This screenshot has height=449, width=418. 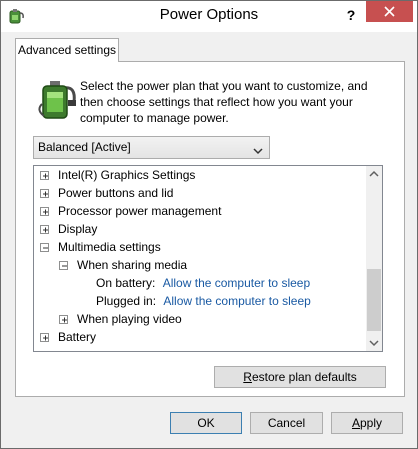 I want to click on tree-item-on-battery: On battery: Allow the computer to sleep, so click(x=203, y=283).